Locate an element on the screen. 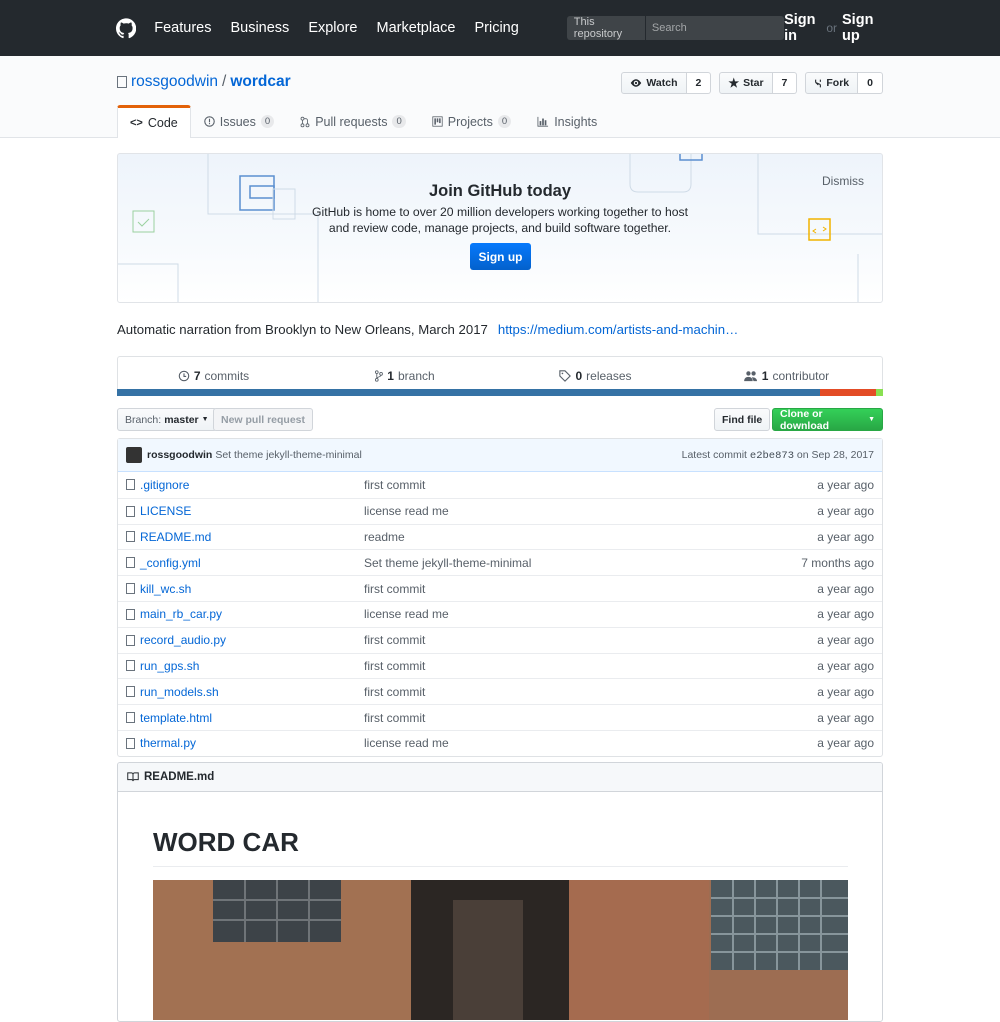 This screenshot has width=1000, height=1022. nav-explore: Explore is located at coordinates (332, 28).